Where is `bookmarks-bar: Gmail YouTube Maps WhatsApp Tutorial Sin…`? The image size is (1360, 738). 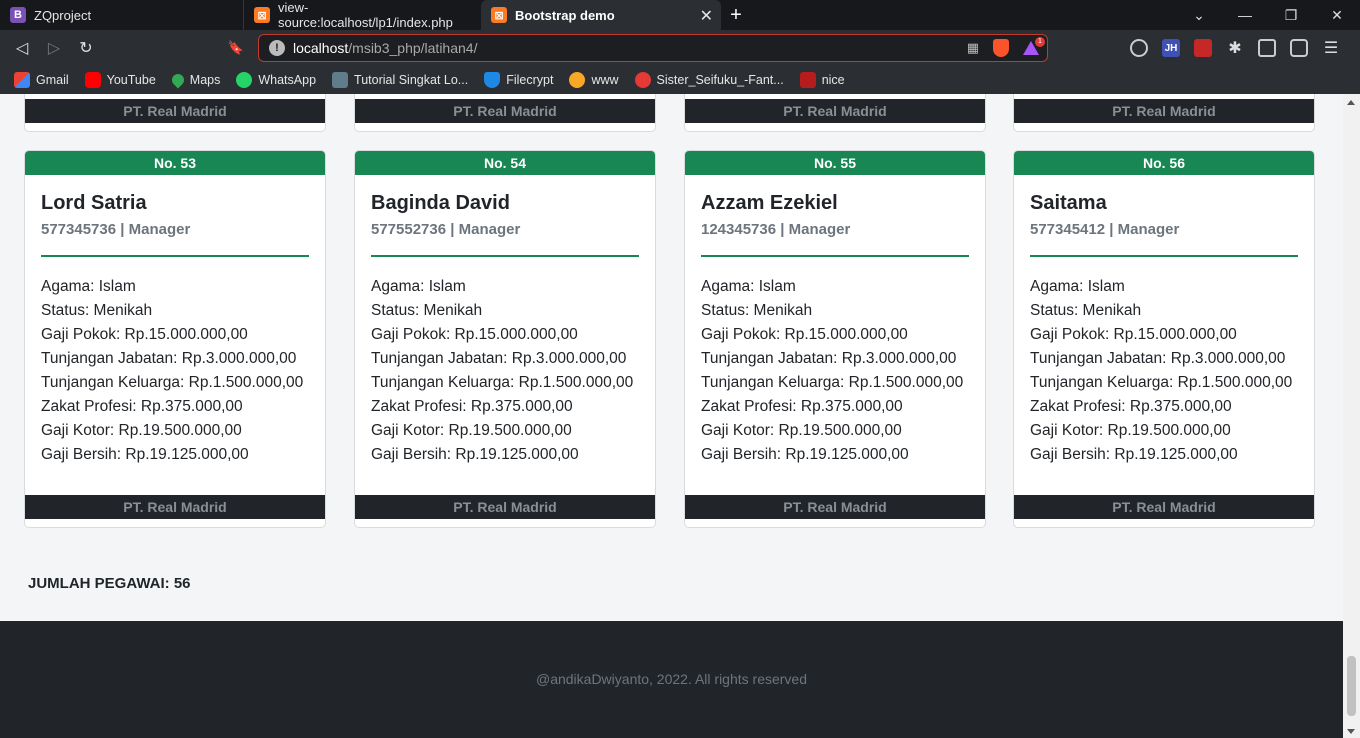 bookmarks-bar: Gmail YouTube Maps WhatsApp Tutorial Sin… is located at coordinates (680, 80).